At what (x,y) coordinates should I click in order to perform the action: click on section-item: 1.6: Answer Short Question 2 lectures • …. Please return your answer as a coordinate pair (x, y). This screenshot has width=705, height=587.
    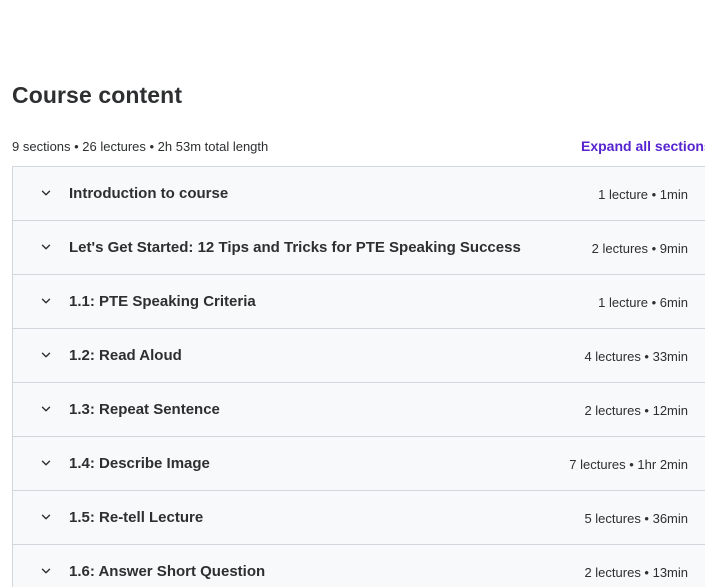
    Looking at the image, I should click on (359, 566).